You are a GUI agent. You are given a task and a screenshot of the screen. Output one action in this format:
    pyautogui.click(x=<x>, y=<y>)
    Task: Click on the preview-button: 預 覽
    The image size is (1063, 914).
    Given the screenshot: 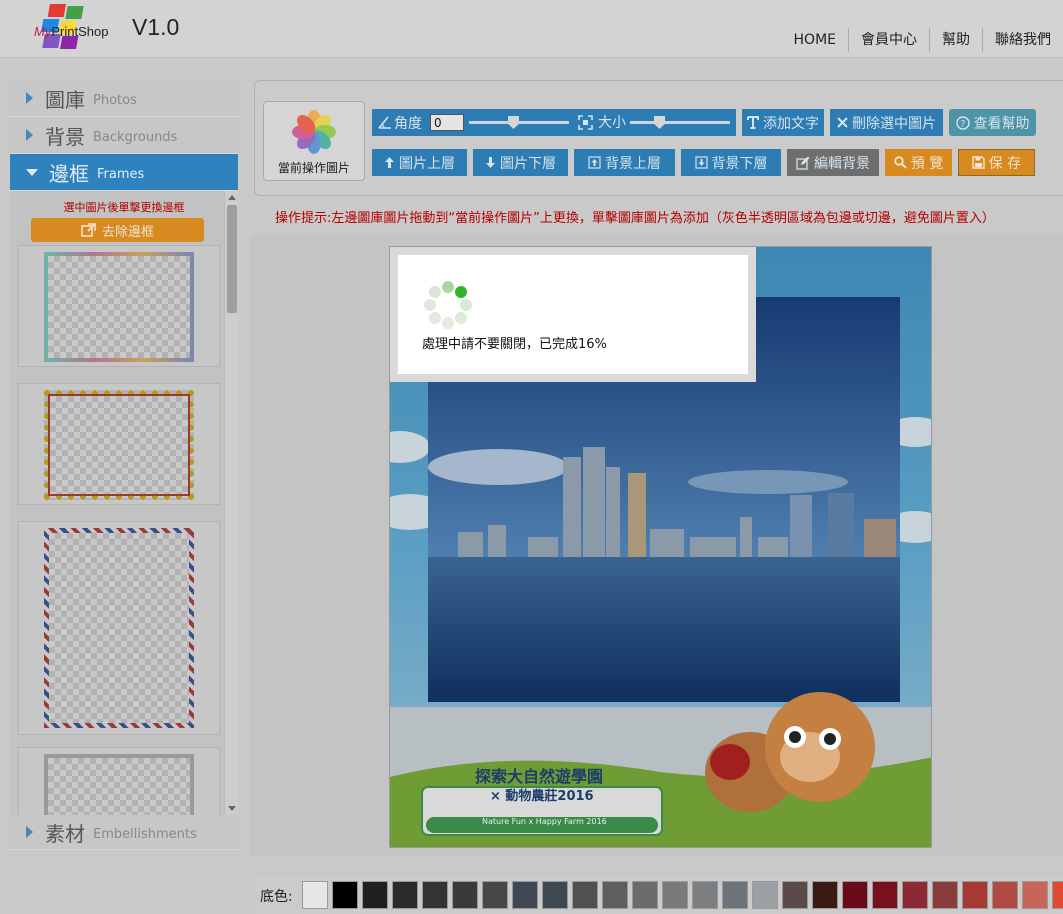 What is the action you would take?
    pyautogui.click(x=918, y=162)
    